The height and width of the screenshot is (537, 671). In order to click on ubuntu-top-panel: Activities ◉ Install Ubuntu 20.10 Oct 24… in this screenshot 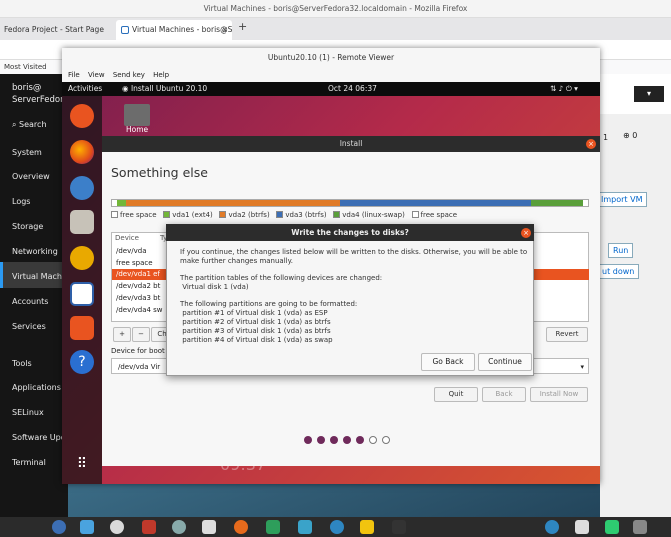, I will do `click(331, 89)`.